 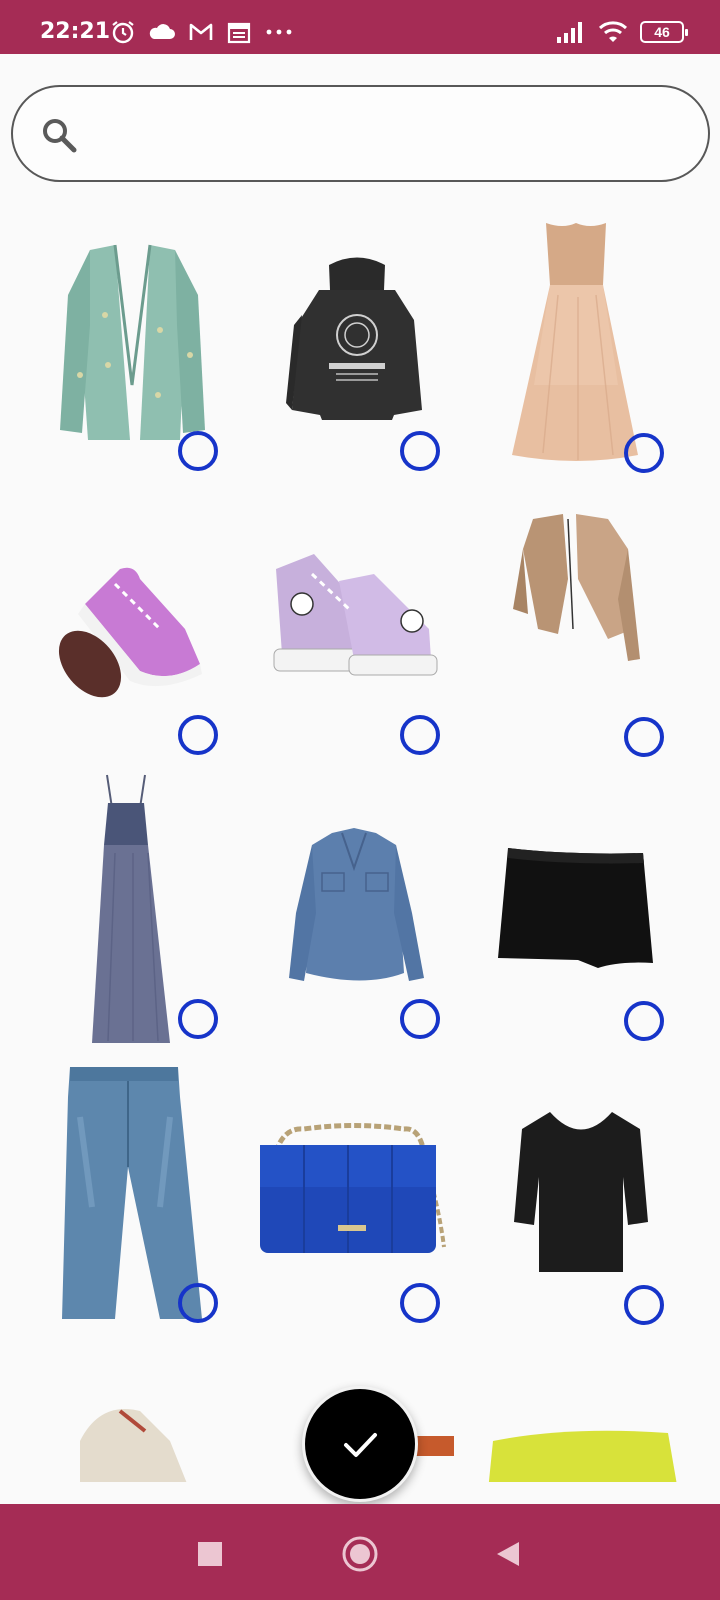 I want to click on home-button, so click(x=360, y=1554).